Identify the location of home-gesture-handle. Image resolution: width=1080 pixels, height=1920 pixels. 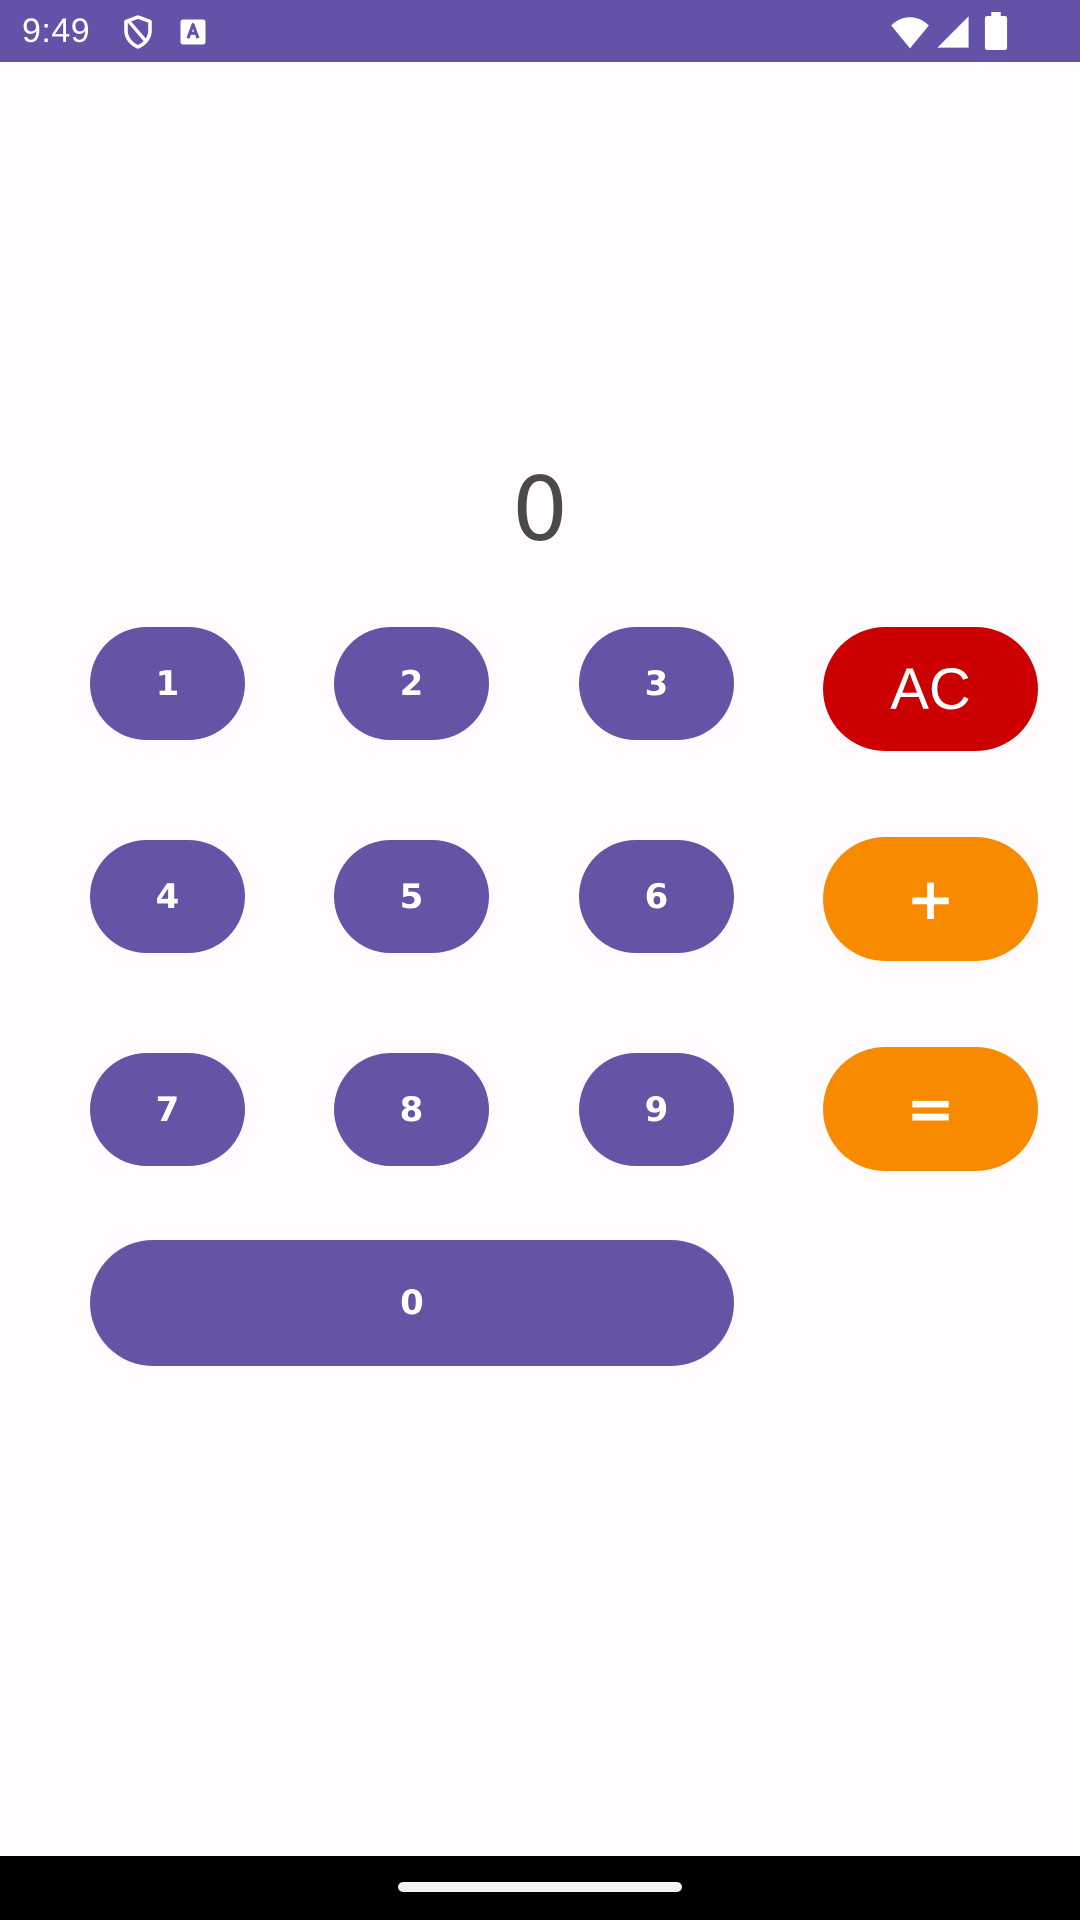
(540, 1887).